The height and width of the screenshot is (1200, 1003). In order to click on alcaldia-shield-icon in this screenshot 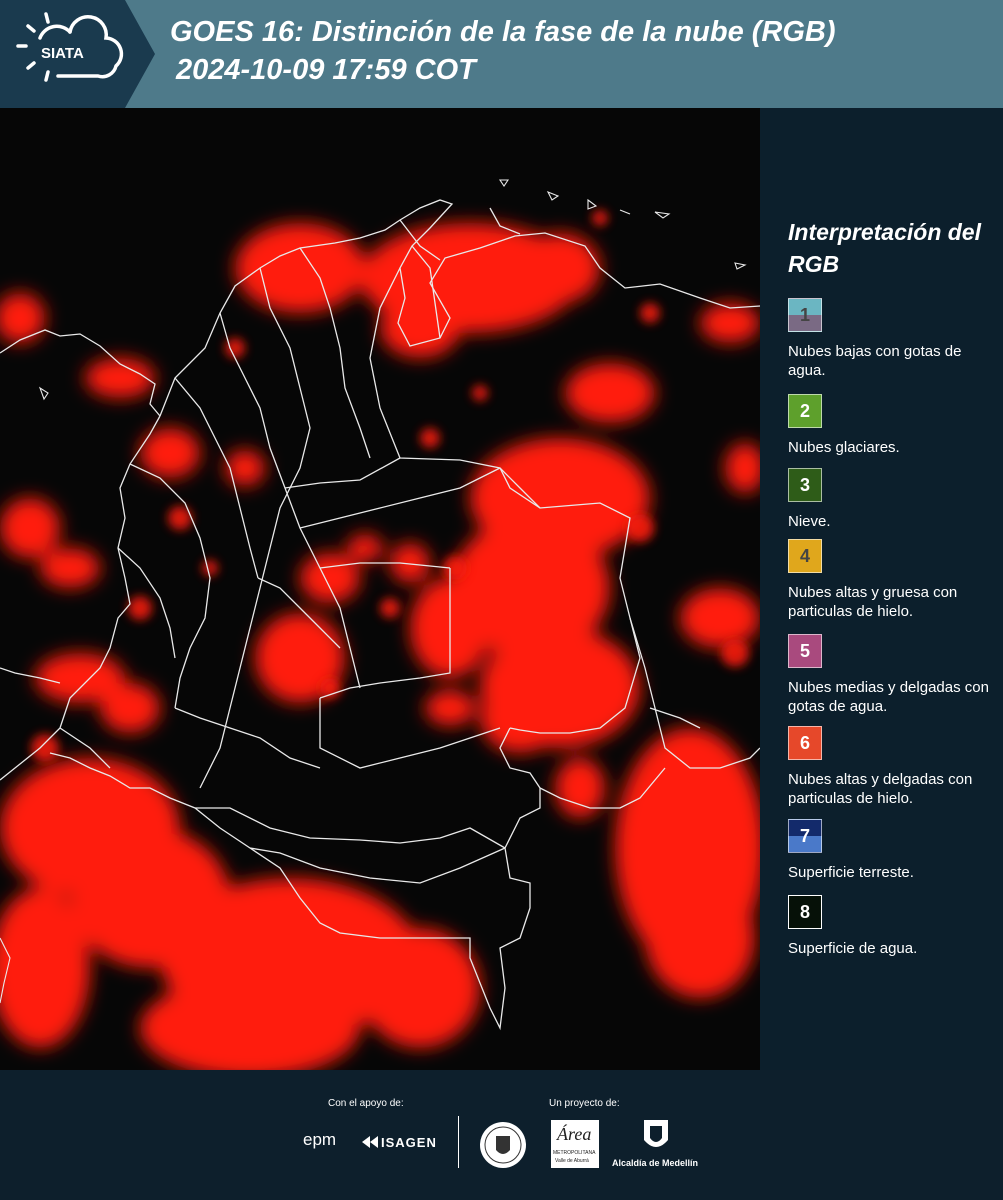, I will do `click(656, 1133)`.